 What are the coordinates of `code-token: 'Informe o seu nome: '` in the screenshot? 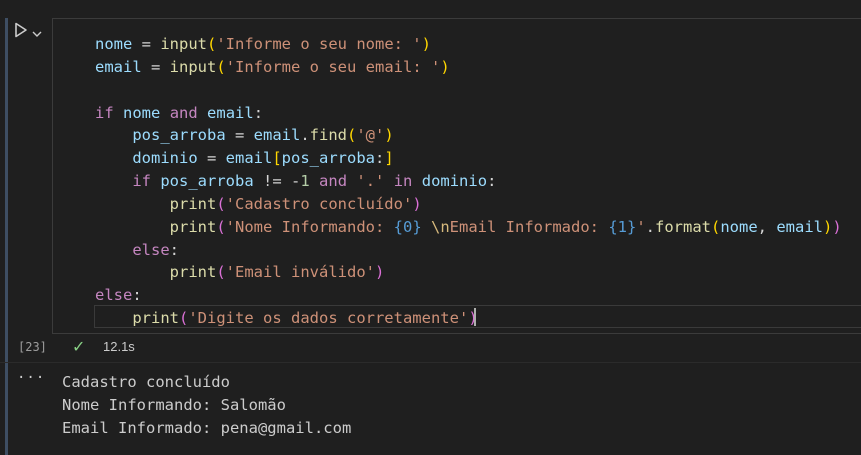 It's located at (319, 44).